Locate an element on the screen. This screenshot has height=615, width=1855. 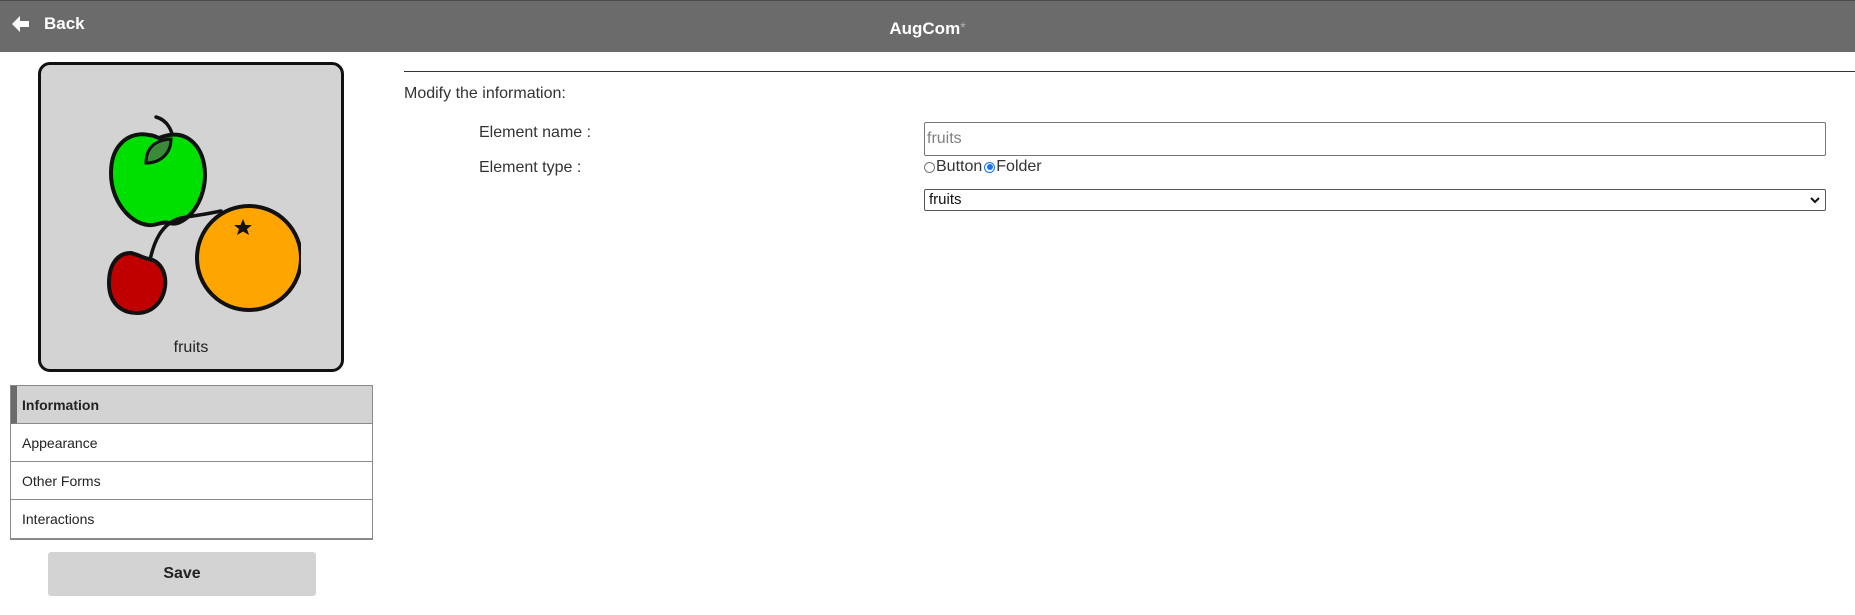
element-preview-card: fruits is located at coordinates (191, 217).